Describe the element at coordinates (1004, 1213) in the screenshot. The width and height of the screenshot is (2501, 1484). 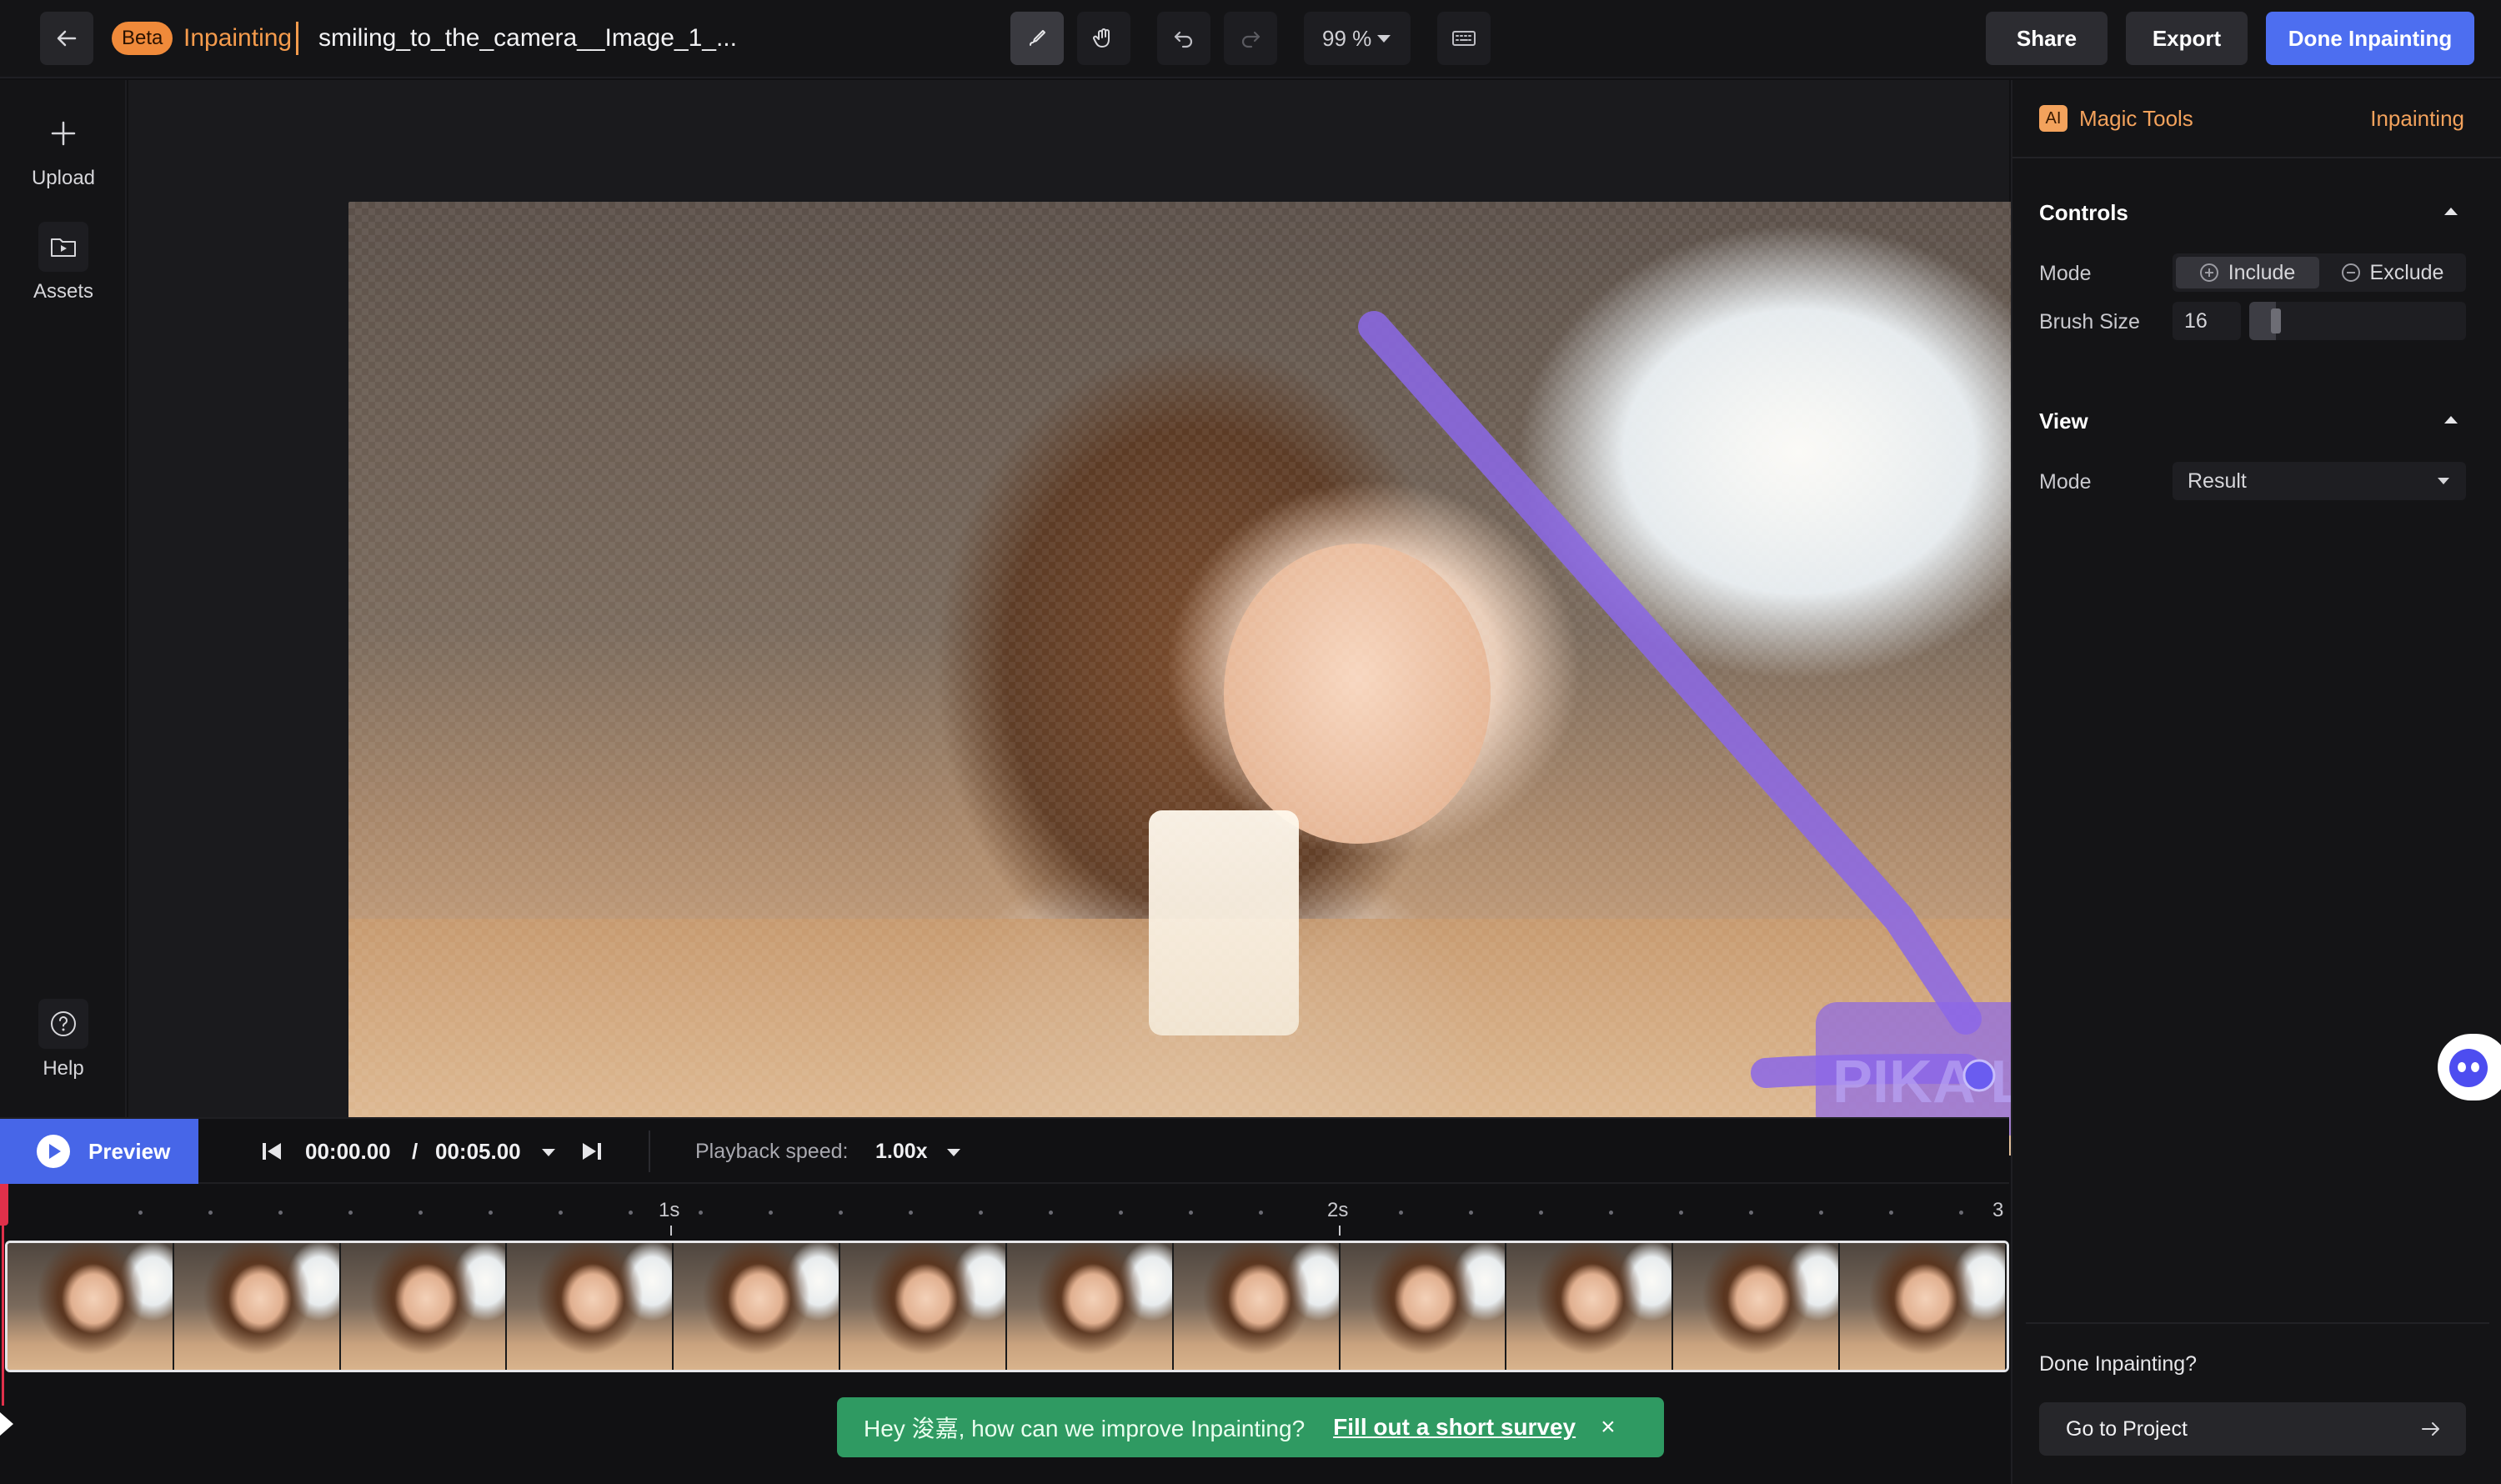
I see `timeline-ruler: 1s 2s 3` at that location.